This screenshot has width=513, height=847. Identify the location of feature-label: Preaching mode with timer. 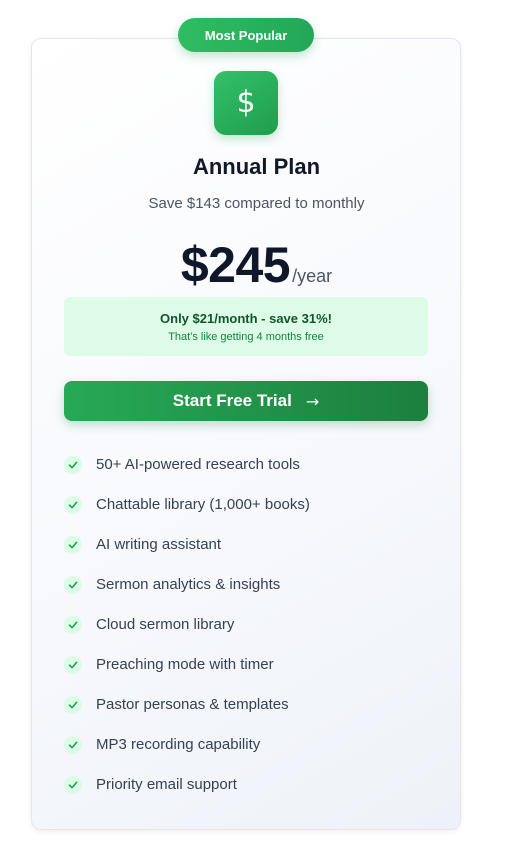
(185, 664).